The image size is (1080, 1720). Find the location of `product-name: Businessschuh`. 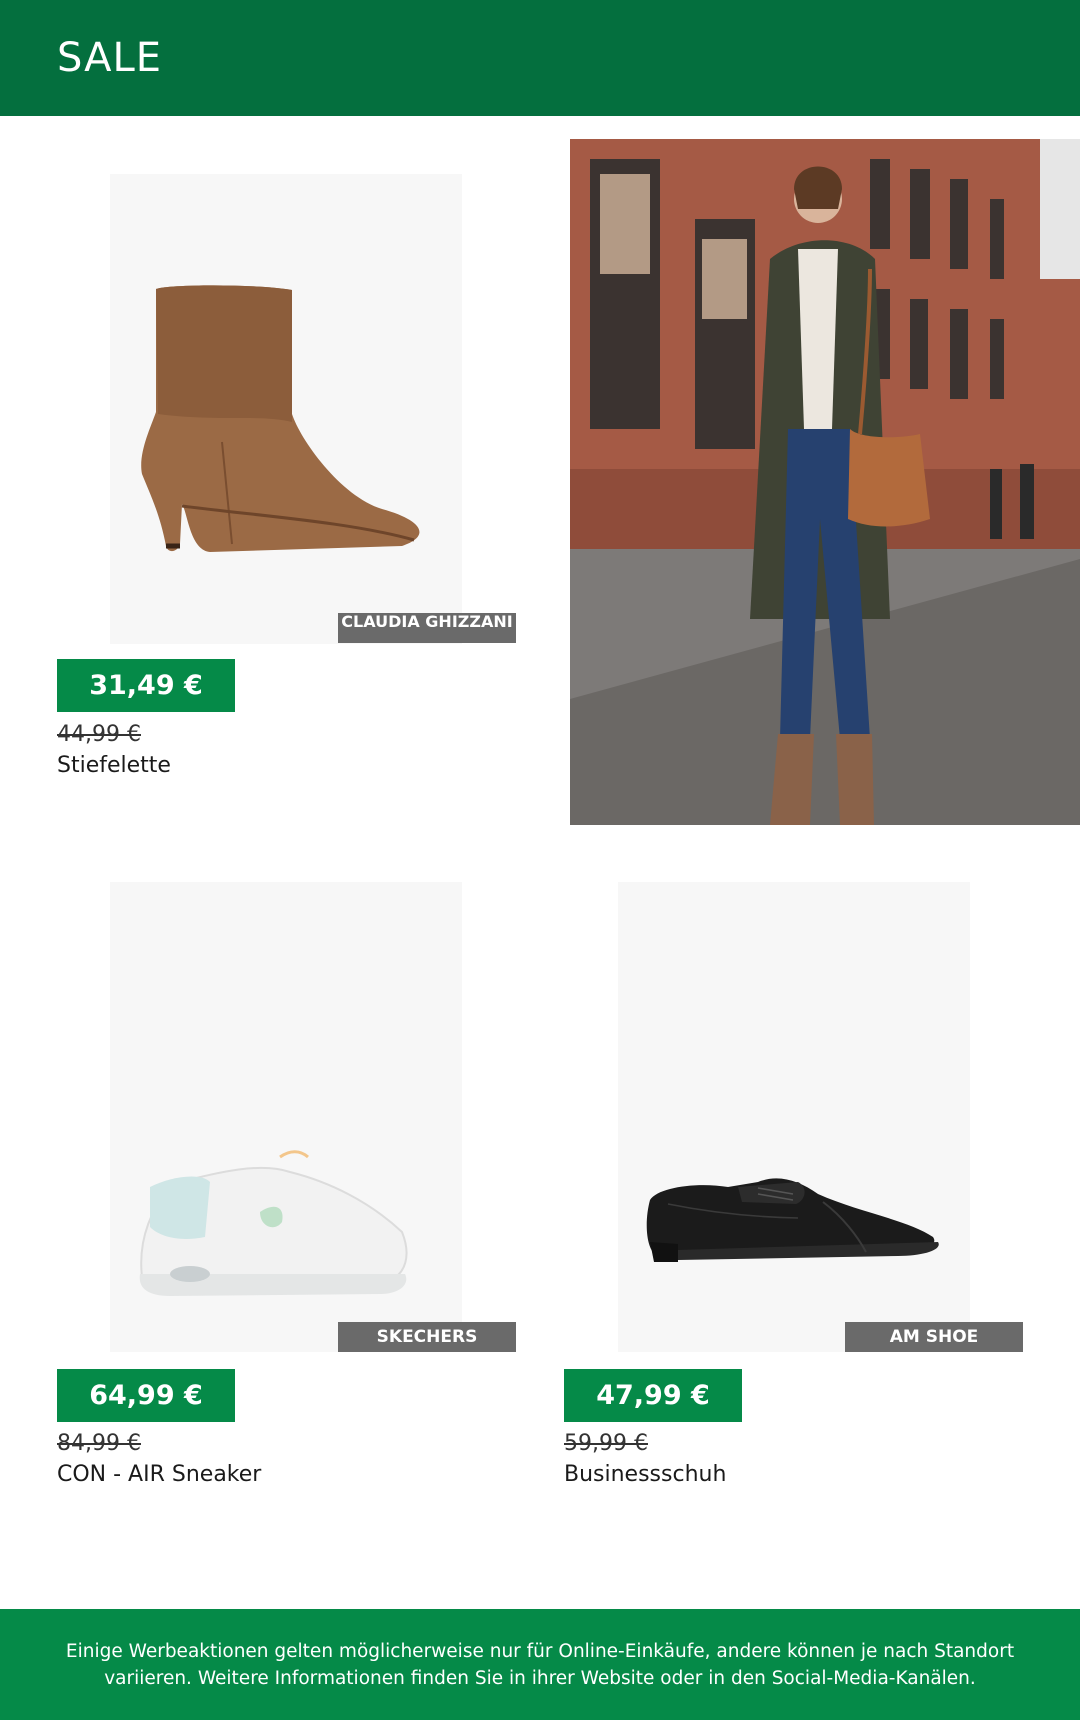

product-name: Businessschuh is located at coordinates (645, 1474).